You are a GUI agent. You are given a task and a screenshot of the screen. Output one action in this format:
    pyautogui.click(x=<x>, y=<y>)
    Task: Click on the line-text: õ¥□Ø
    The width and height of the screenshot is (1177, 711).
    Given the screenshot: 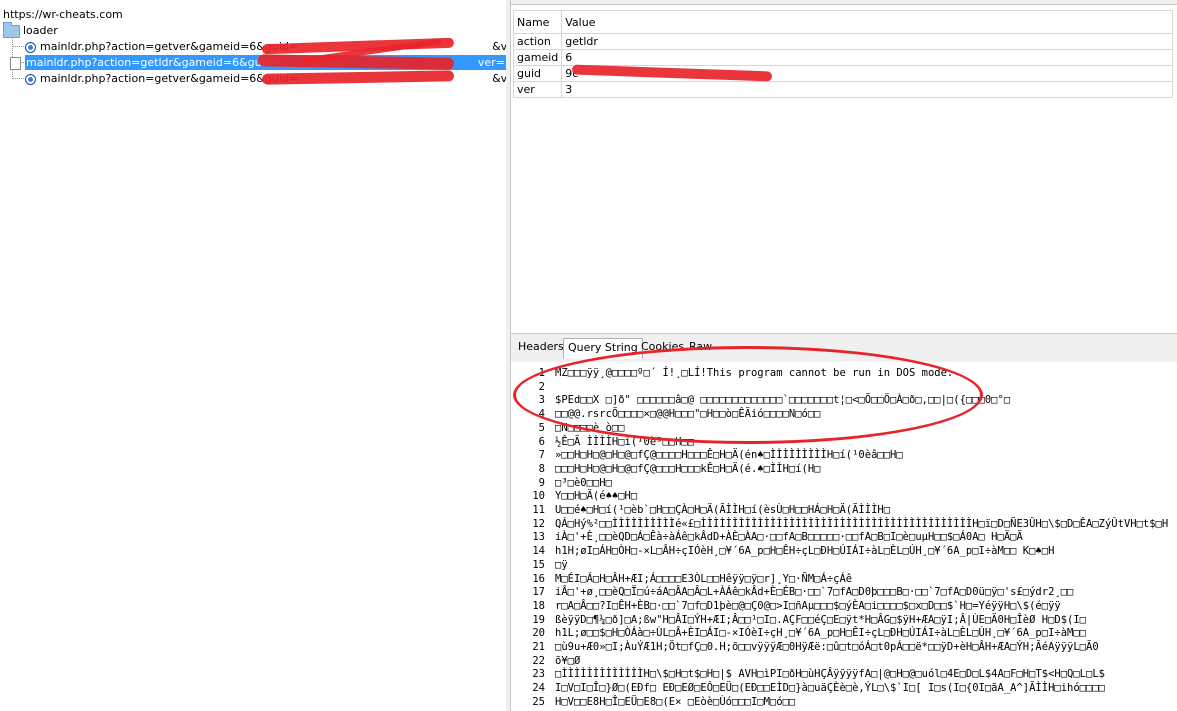 What is the action you would take?
    pyautogui.click(x=568, y=660)
    